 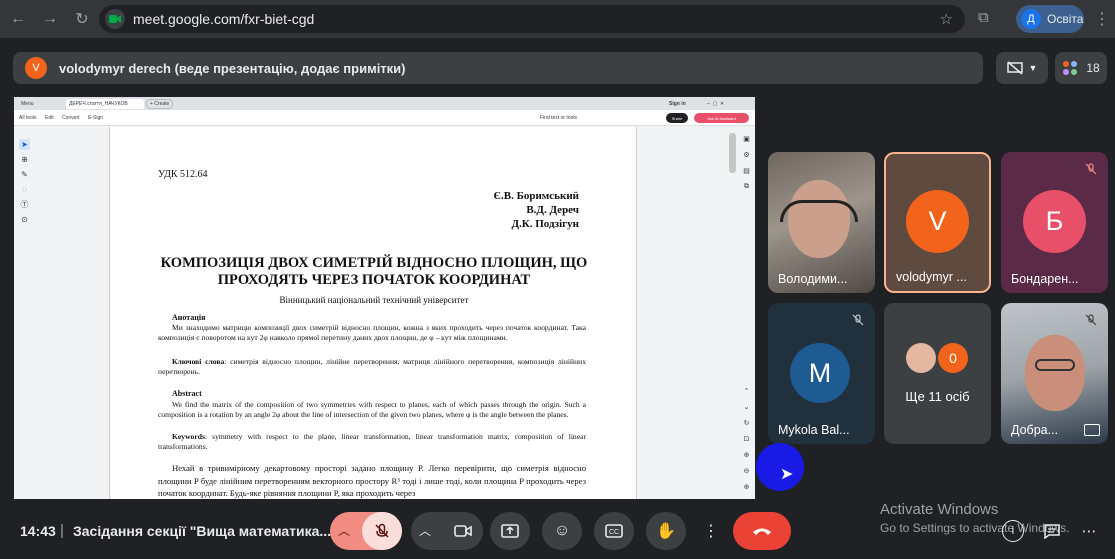 I want to click on captions-button: CC, so click(x=614, y=531).